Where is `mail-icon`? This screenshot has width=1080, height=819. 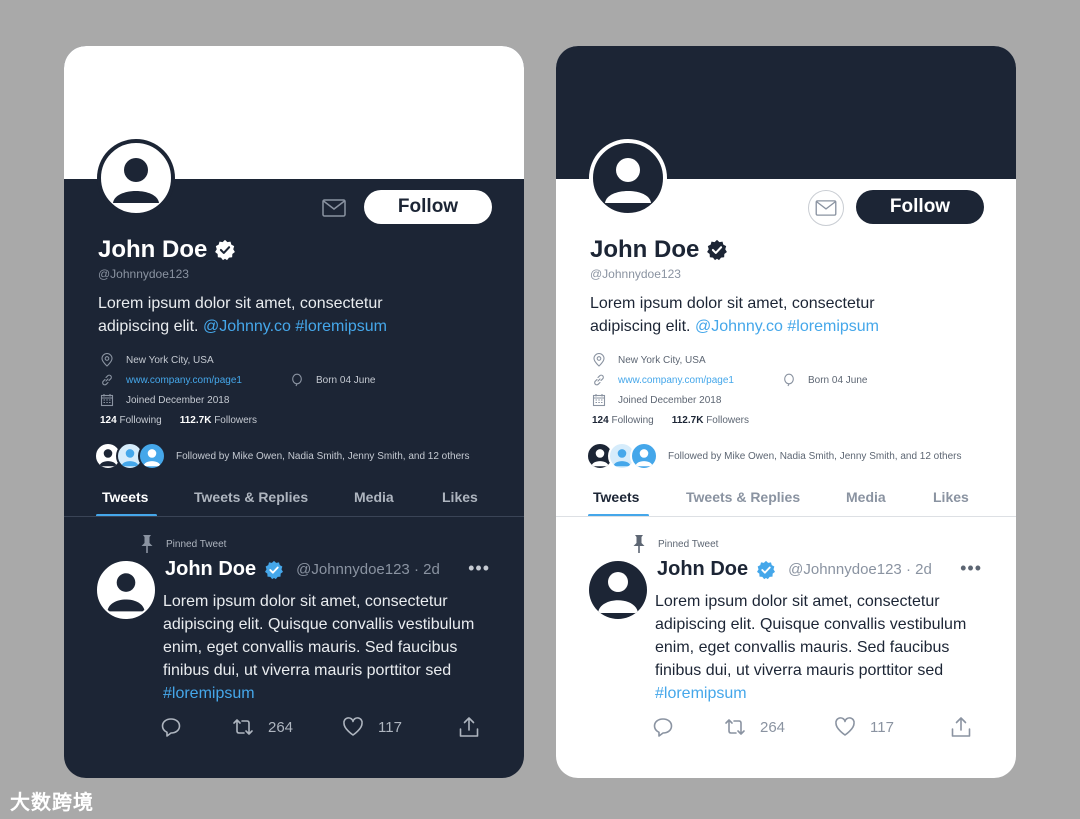 mail-icon is located at coordinates (334, 208).